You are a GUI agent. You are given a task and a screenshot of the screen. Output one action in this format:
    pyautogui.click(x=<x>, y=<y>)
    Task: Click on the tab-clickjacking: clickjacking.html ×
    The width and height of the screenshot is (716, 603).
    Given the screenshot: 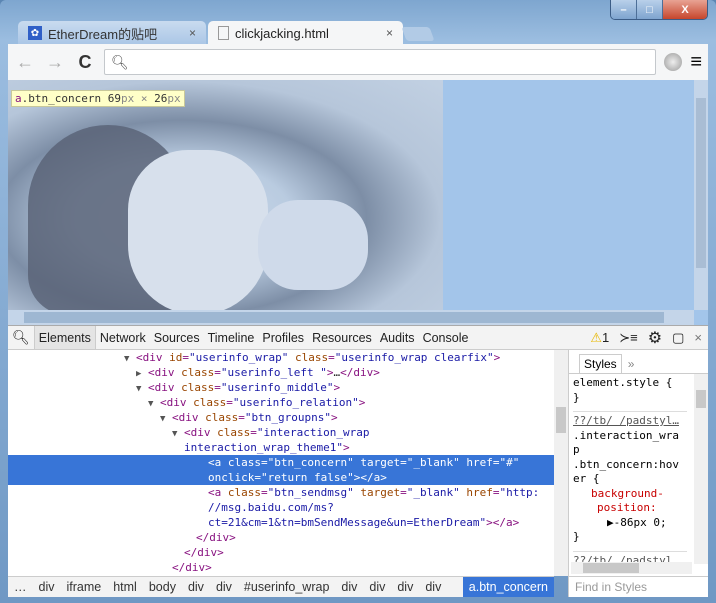 What is the action you would take?
    pyautogui.click(x=305, y=33)
    